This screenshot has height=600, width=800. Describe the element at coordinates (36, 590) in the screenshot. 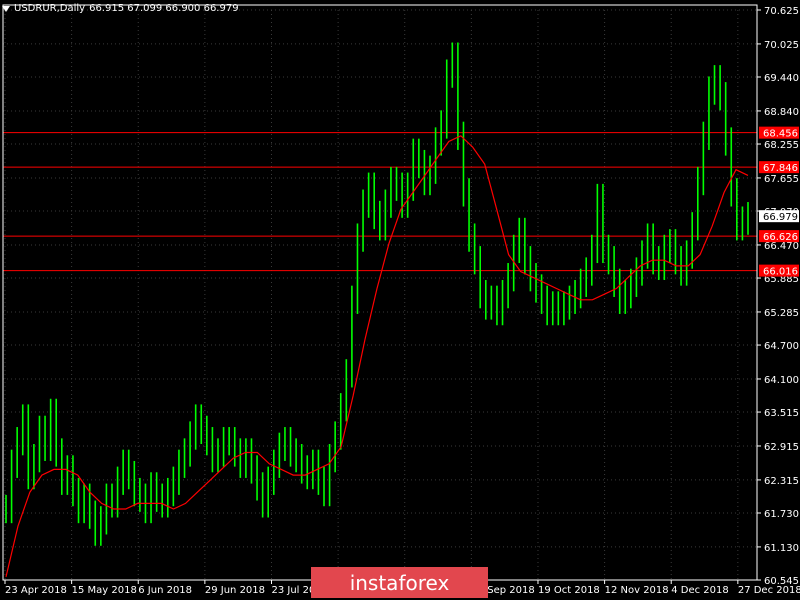

I see `x-tick-label: 23 Apr 2018` at that location.